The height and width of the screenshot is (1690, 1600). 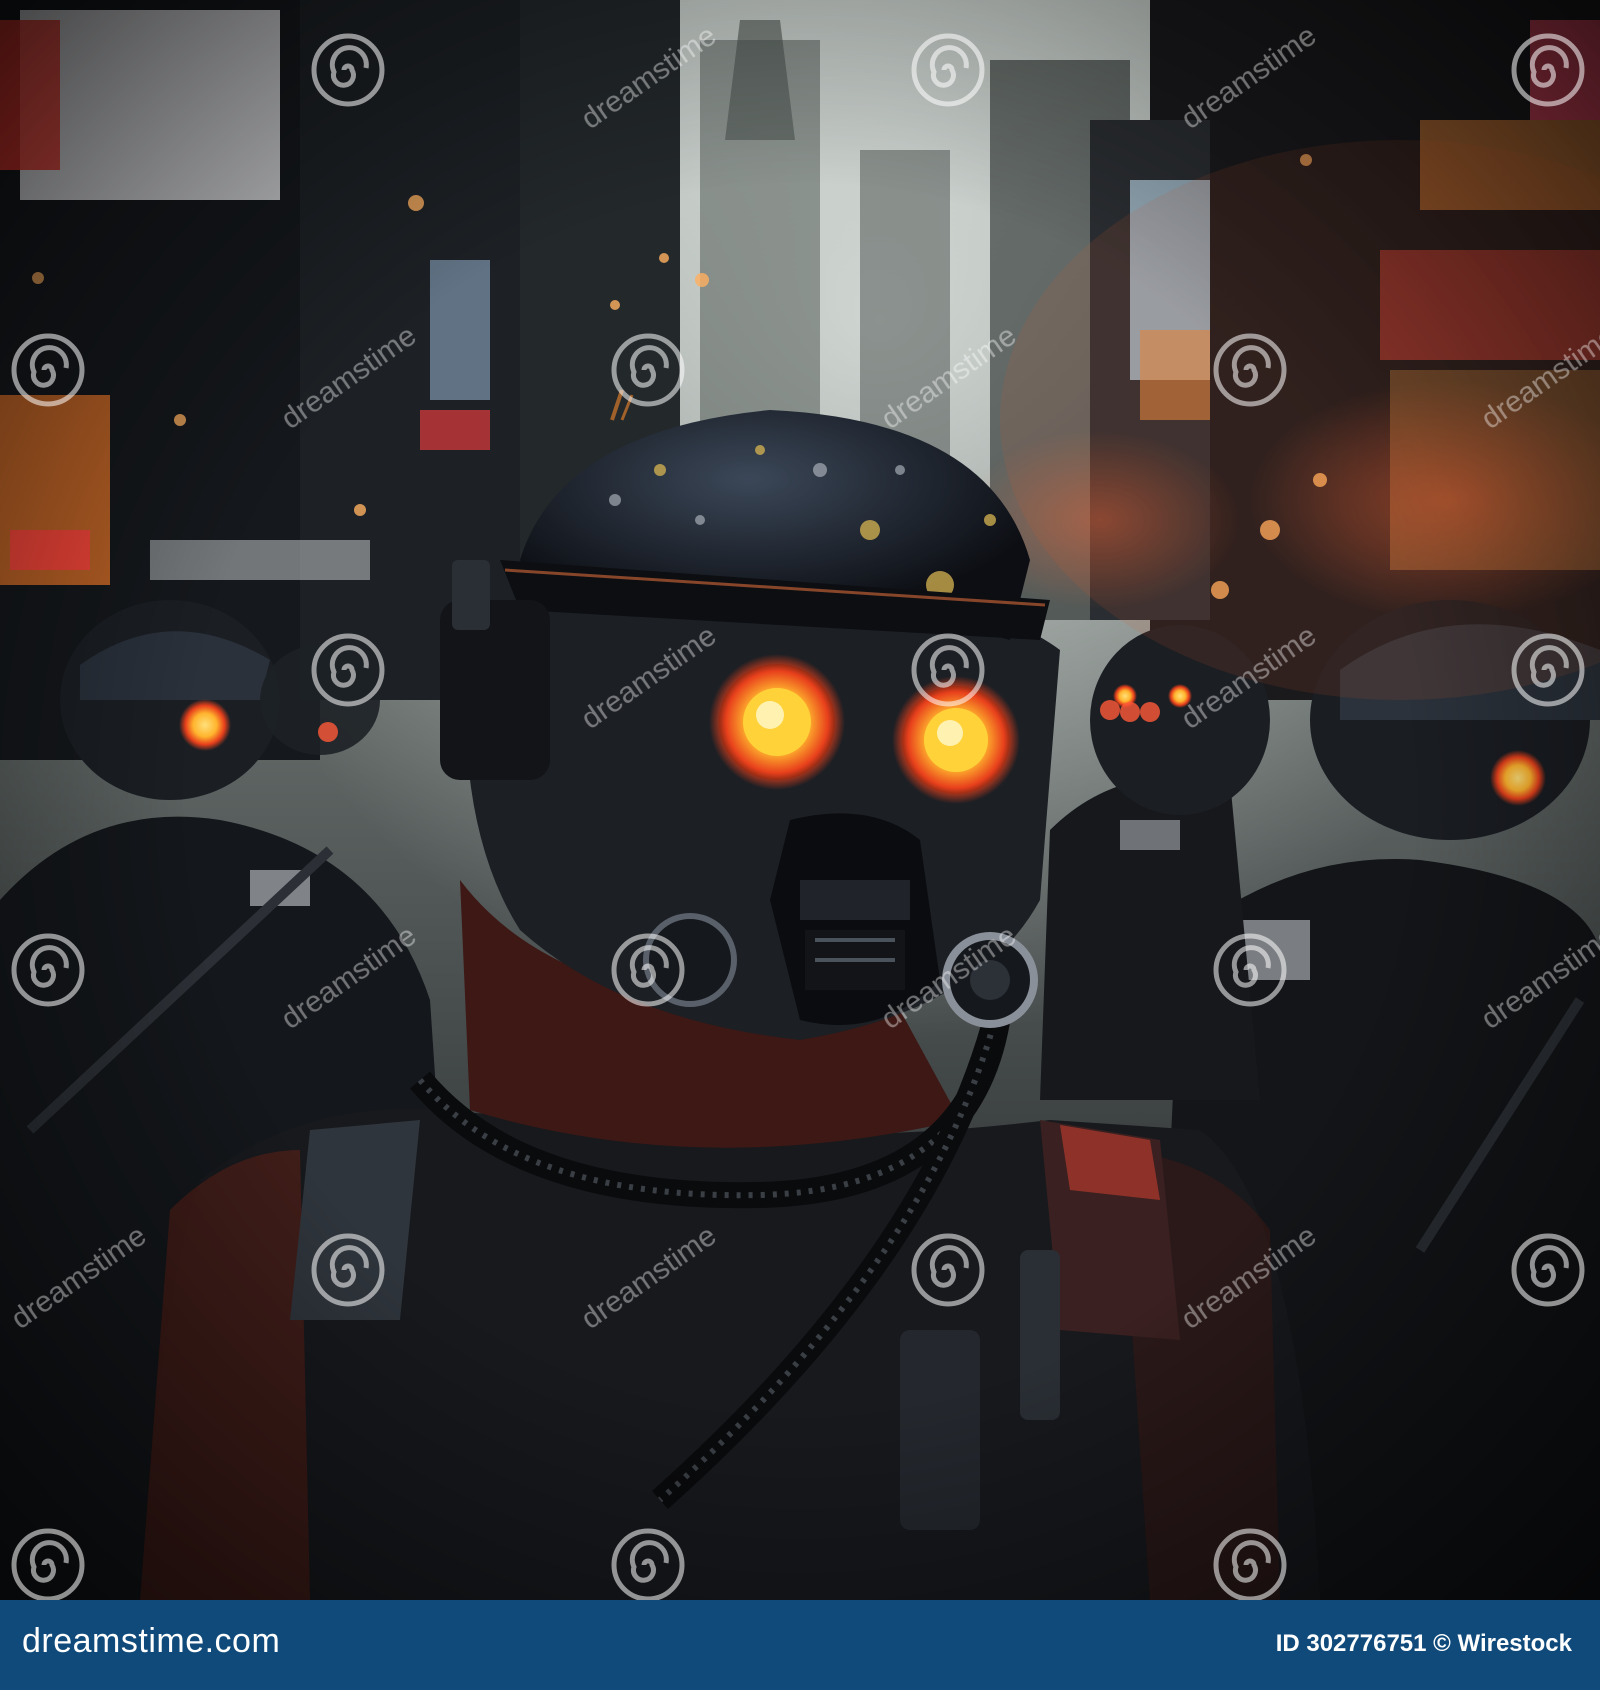 I want to click on brand-logo-text: dreamstime.com, so click(x=151, y=1641).